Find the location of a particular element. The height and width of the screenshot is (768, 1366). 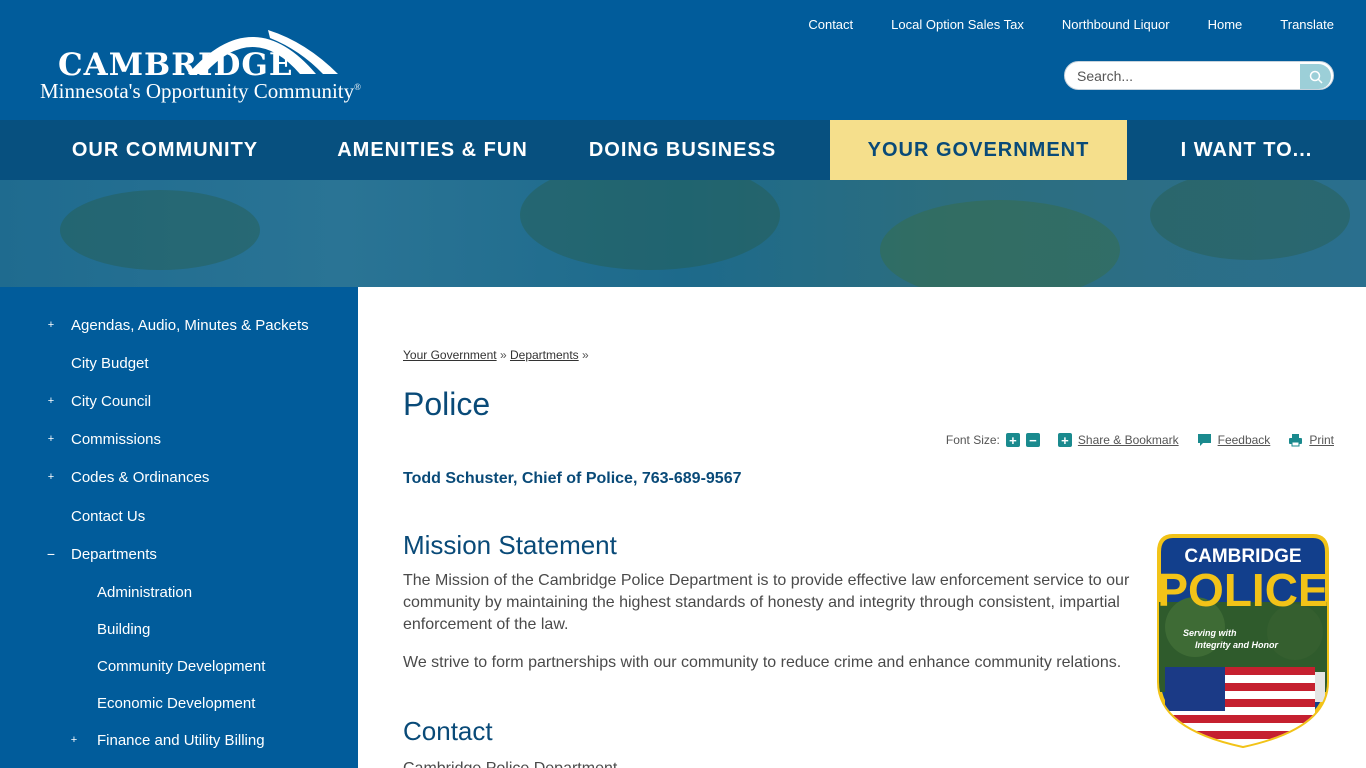

mission-heading: Mission Statement is located at coordinates (510, 545).